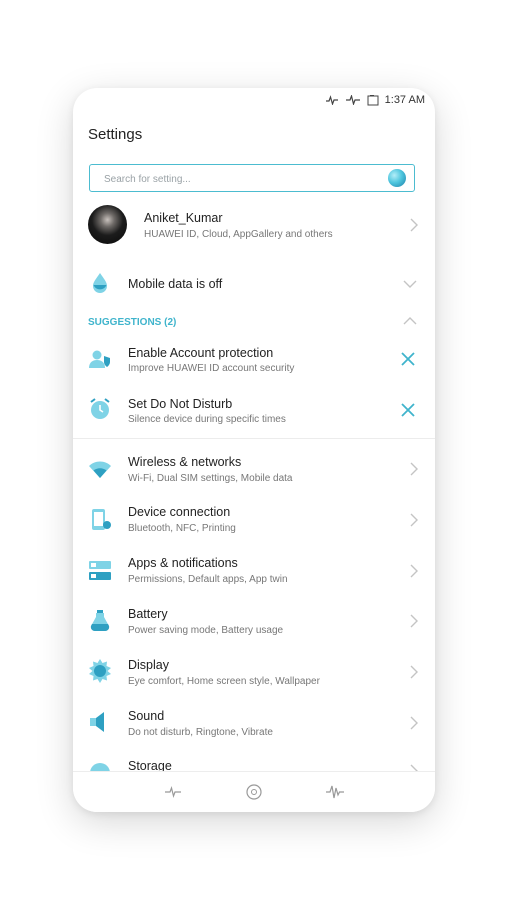  Describe the element at coordinates (254, 438) in the screenshot. I see `section-divider` at that location.